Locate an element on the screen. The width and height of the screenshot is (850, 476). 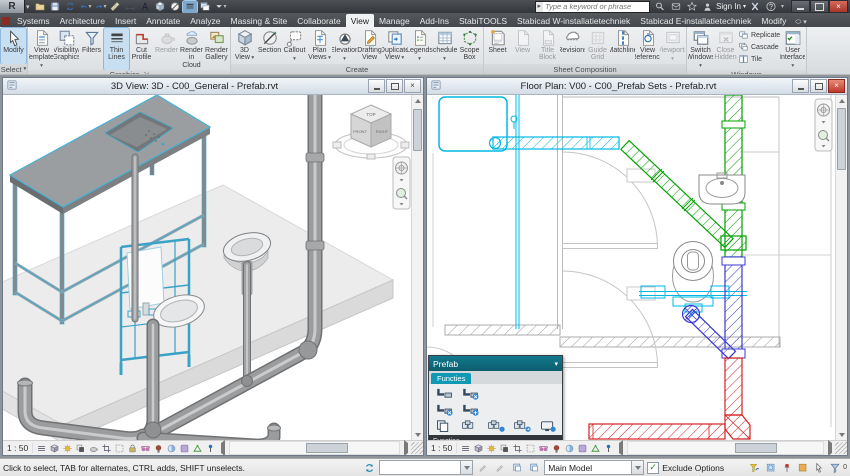
legends-button: Legends ▾ is located at coordinates (419, 46).